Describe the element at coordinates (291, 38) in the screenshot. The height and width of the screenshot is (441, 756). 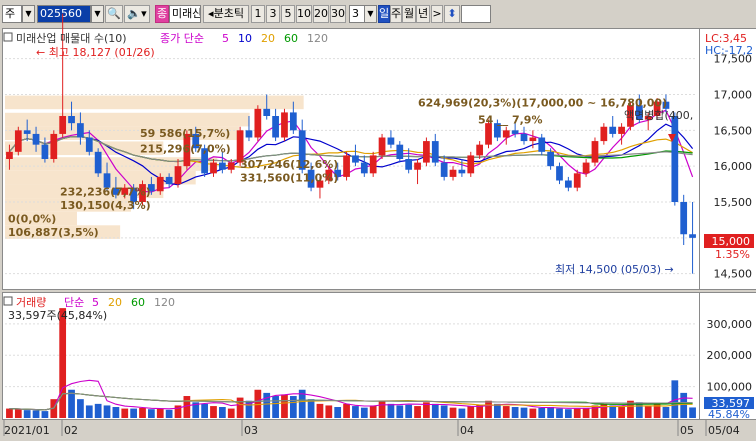
I see `price-ma-period: 60` at that location.